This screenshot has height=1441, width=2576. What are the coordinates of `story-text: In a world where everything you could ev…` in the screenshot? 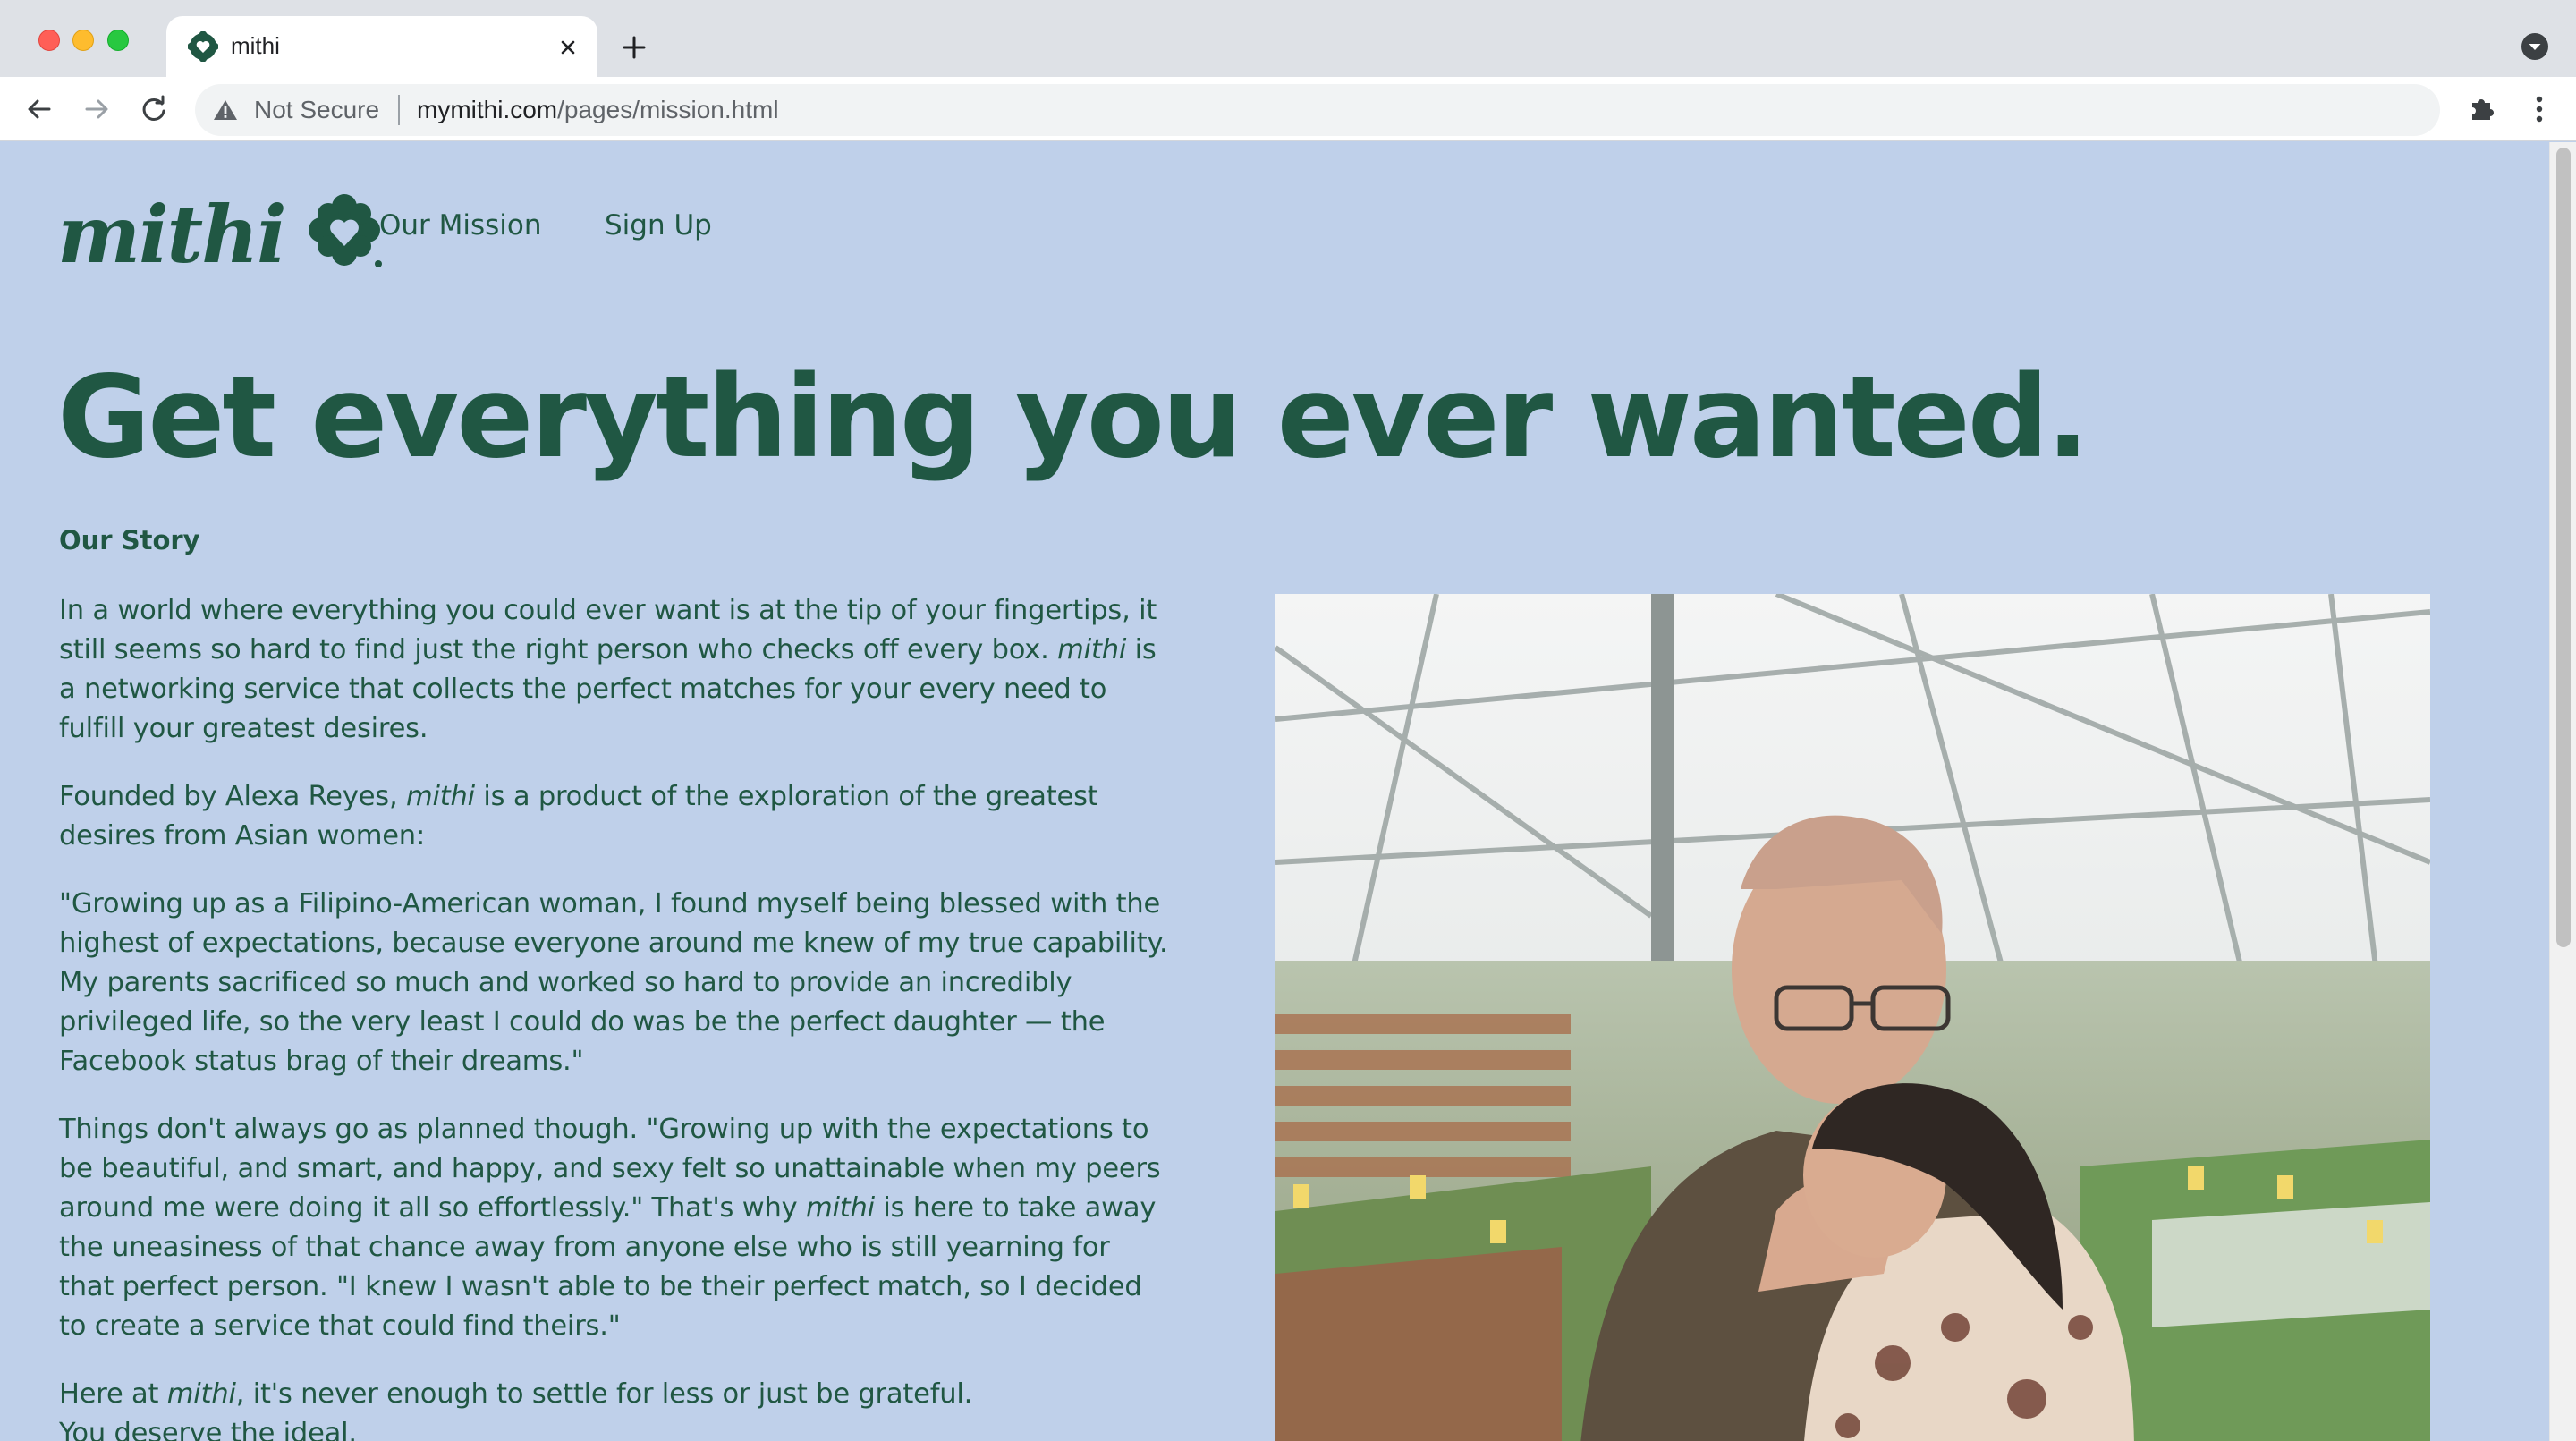 It's located at (608, 630).